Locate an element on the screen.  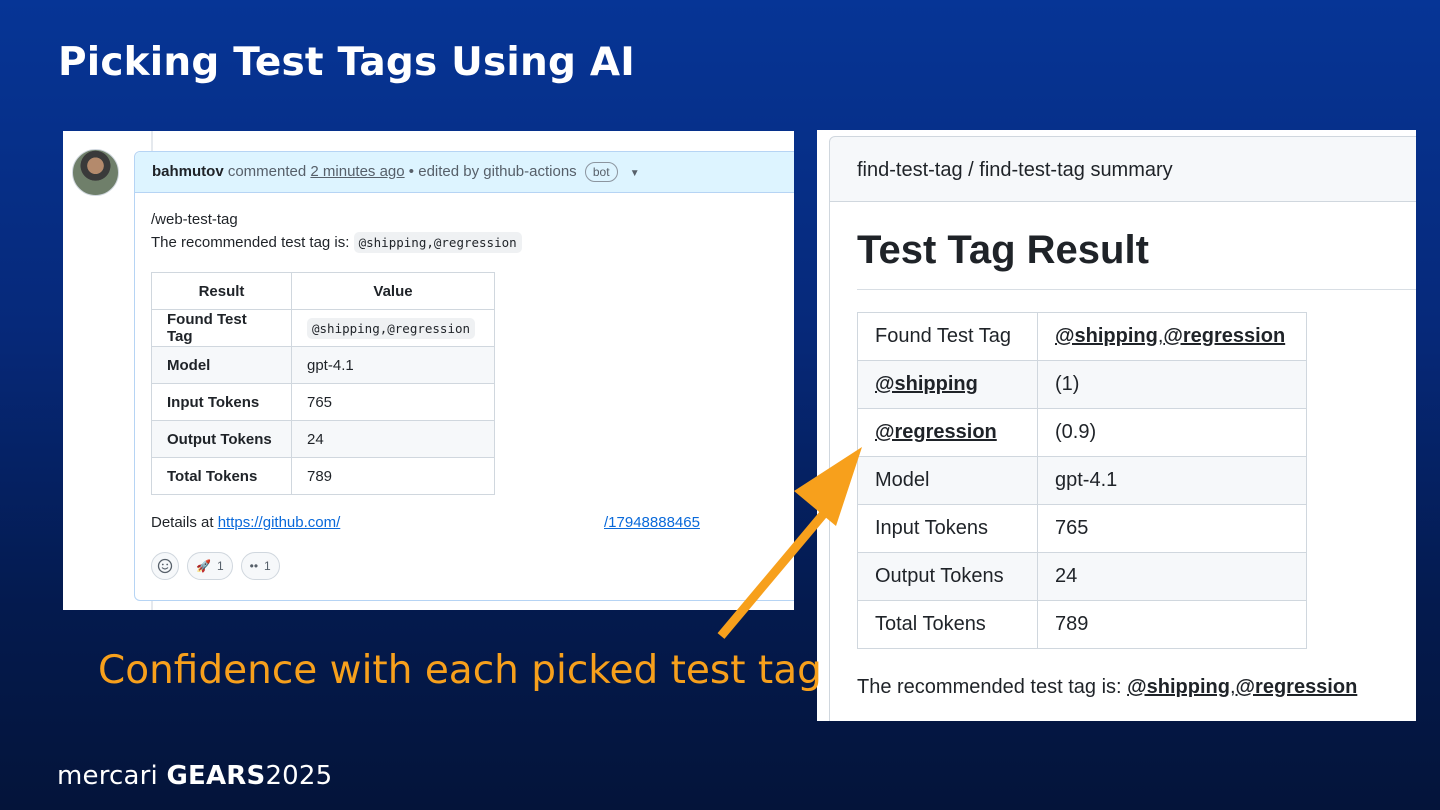
brand-name: mercari is located at coordinates (107, 776).